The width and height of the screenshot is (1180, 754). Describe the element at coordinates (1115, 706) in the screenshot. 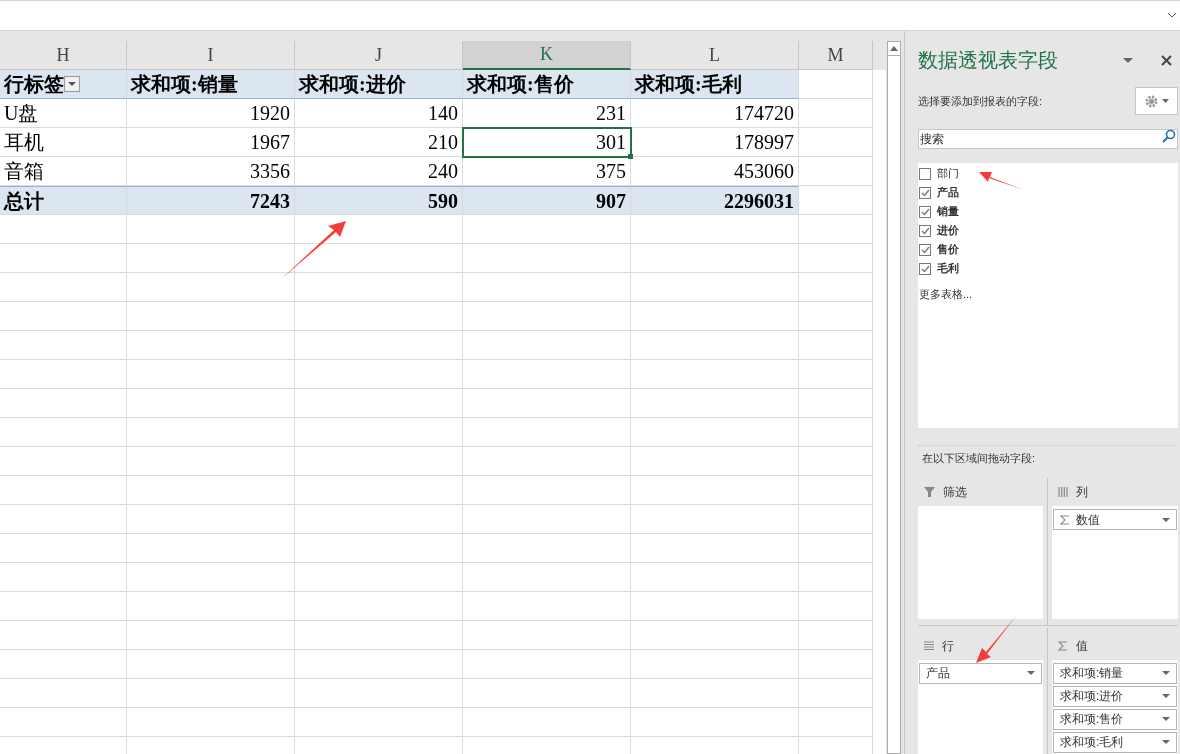

I see `drop-area: 求和项:销量 求和项:进价 求和项:售价 求和项:毛利` at that location.